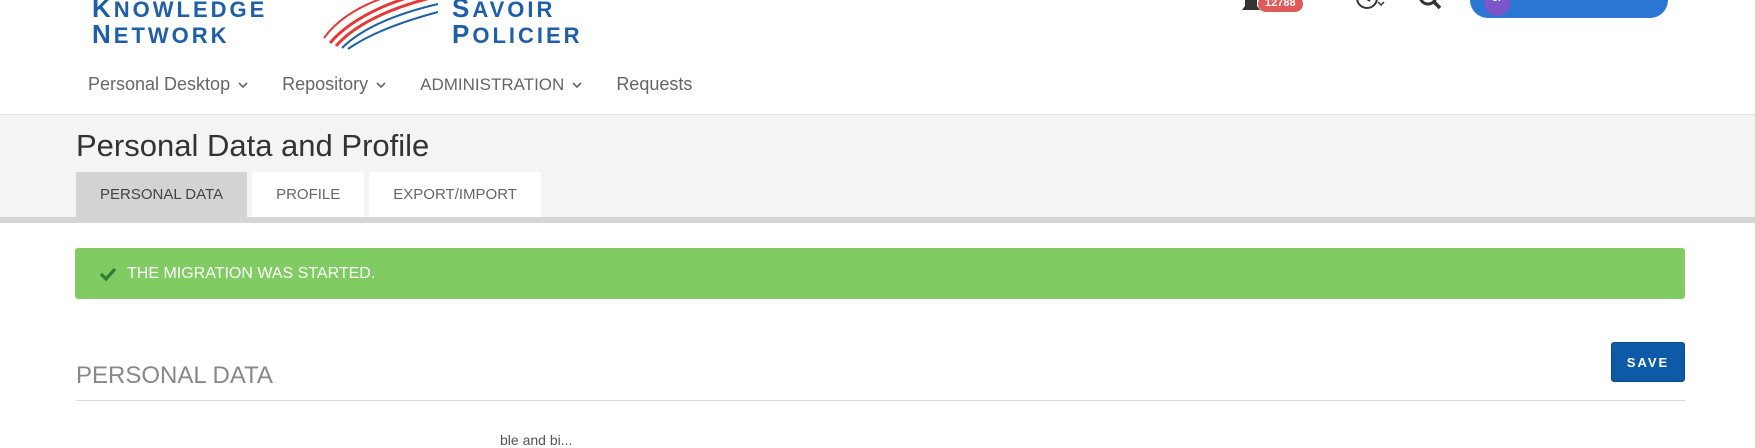 The height and width of the screenshot is (448, 1755). What do you see at coordinates (1569, 9) in the screenshot?
I see `user-menu-button: cr` at bounding box center [1569, 9].